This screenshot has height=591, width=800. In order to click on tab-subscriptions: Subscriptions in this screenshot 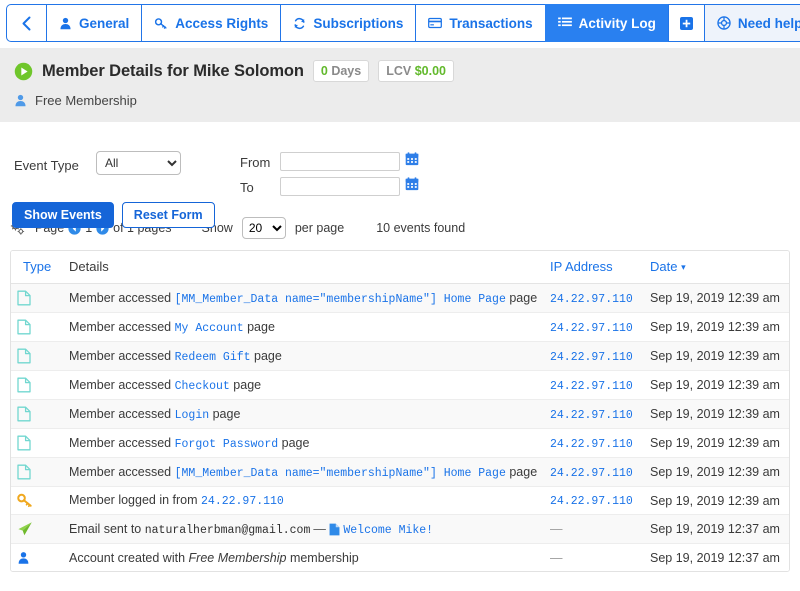, I will do `click(348, 23)`.